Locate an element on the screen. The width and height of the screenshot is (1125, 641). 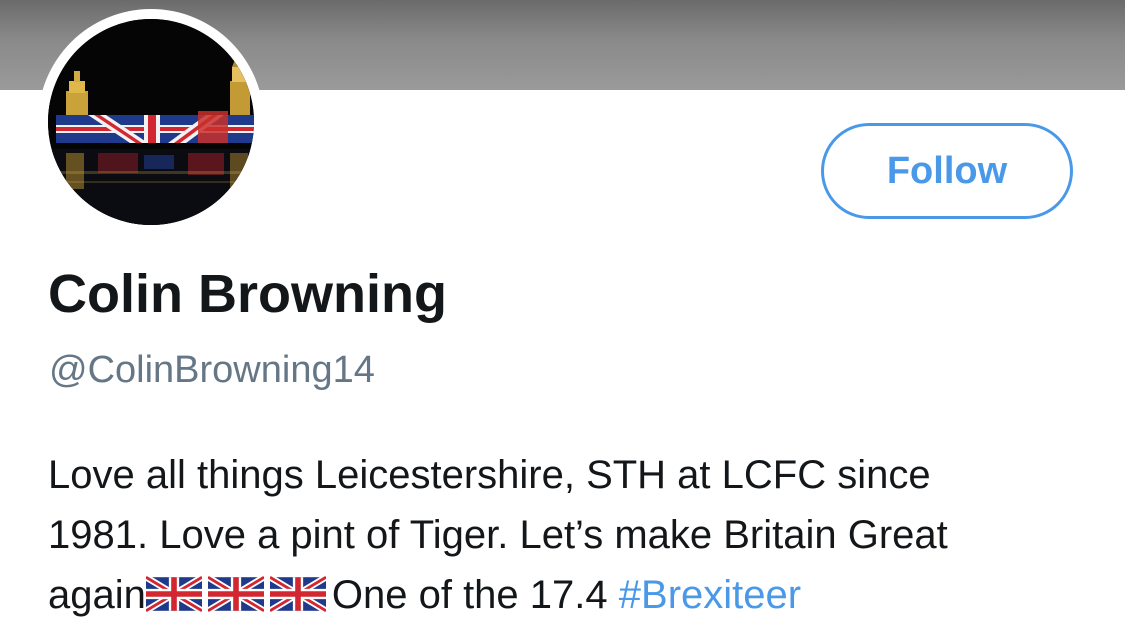
avatar is located at coordinates (151, 122).